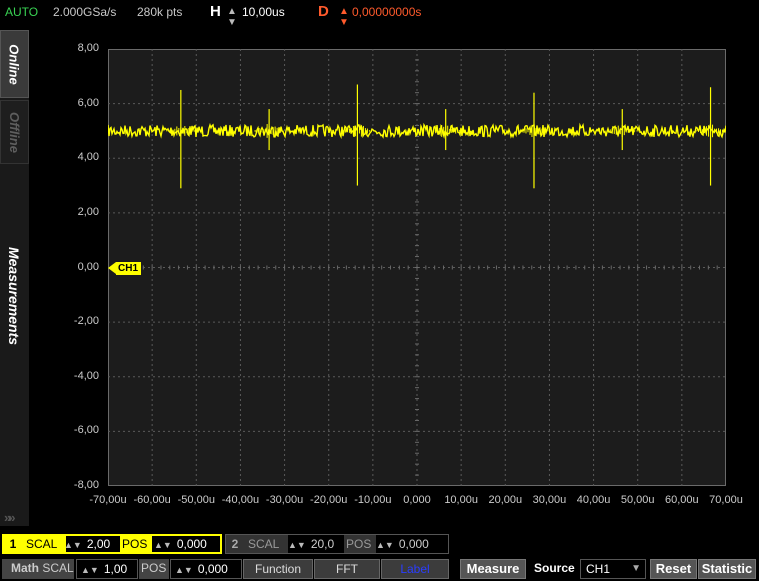  I want to click on tab-measurements-label: Measurements, so click(14, 296).